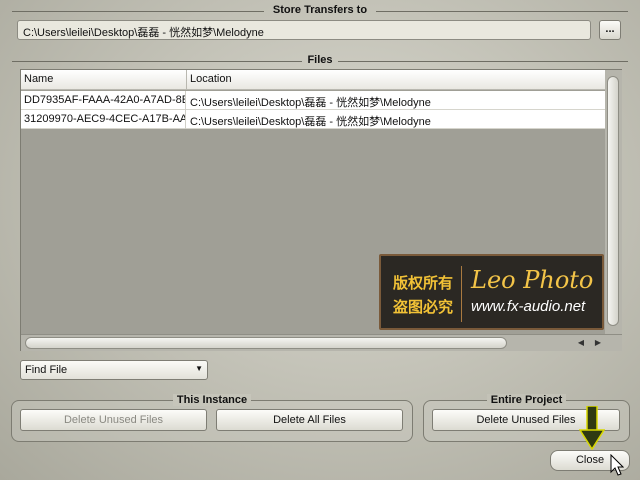 The width and height of the screenshot is (640, 480). I want to click on arrow-right-icon: ▶, so click(598, 343).